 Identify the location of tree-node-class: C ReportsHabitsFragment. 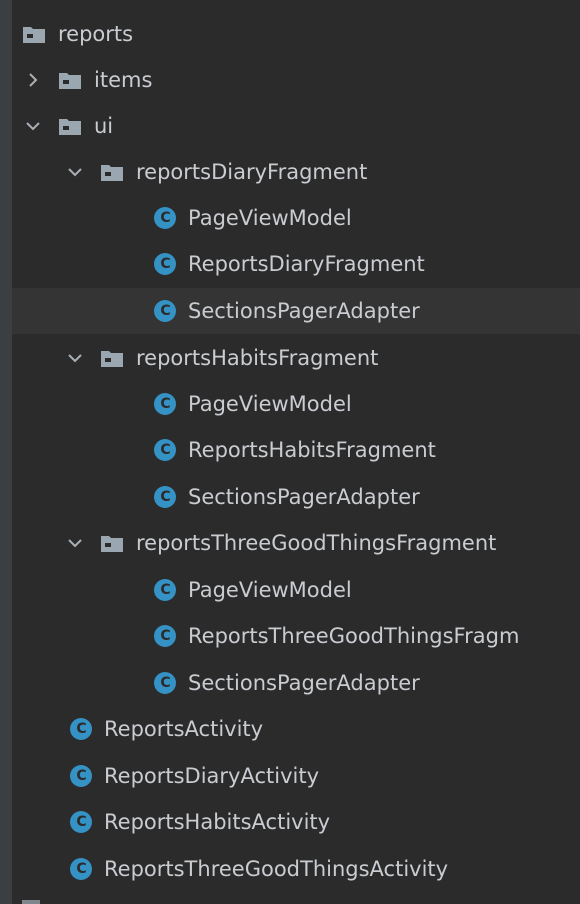
(296, 450).